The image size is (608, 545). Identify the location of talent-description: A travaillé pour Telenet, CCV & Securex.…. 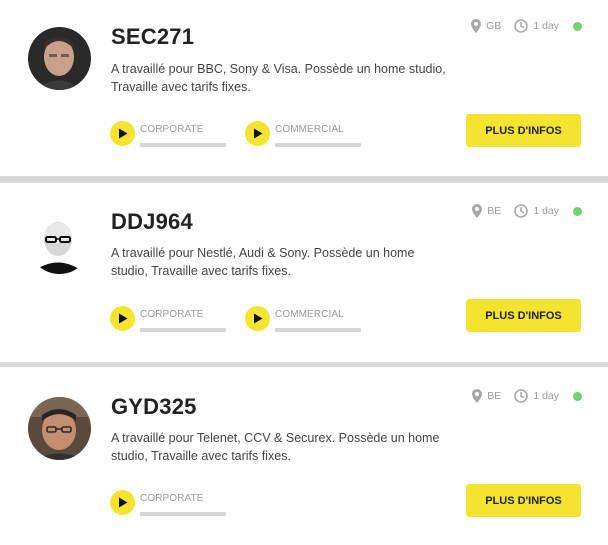
(275, 447).